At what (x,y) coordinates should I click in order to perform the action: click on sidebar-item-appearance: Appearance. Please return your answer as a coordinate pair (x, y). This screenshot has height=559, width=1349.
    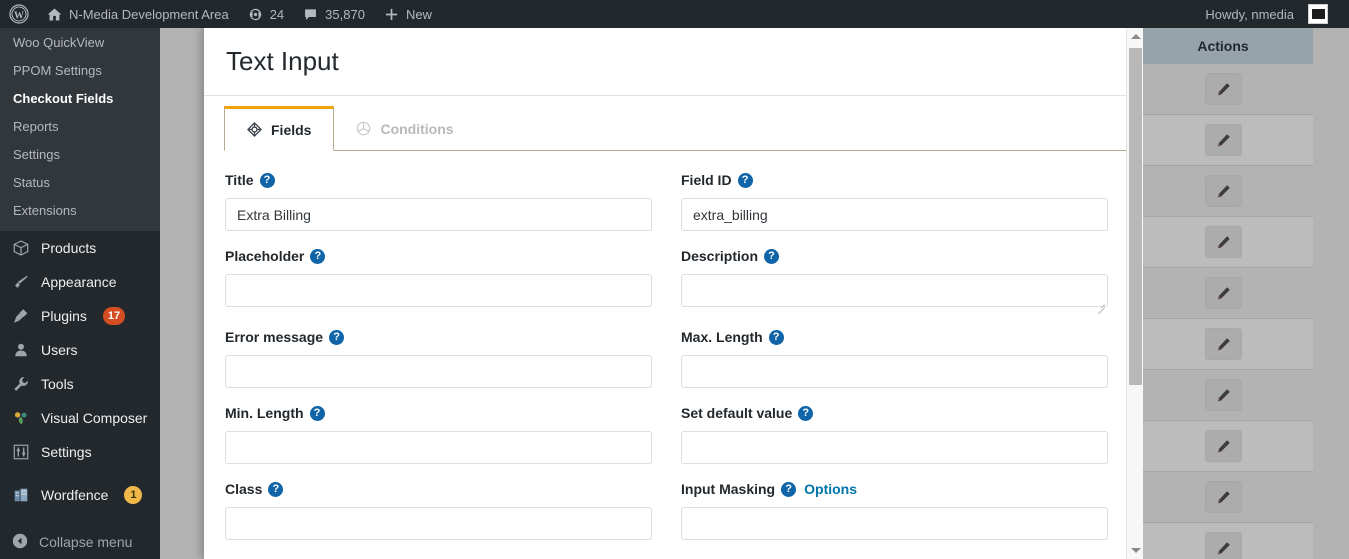
    Looking at the image, I should click on (80, 282).